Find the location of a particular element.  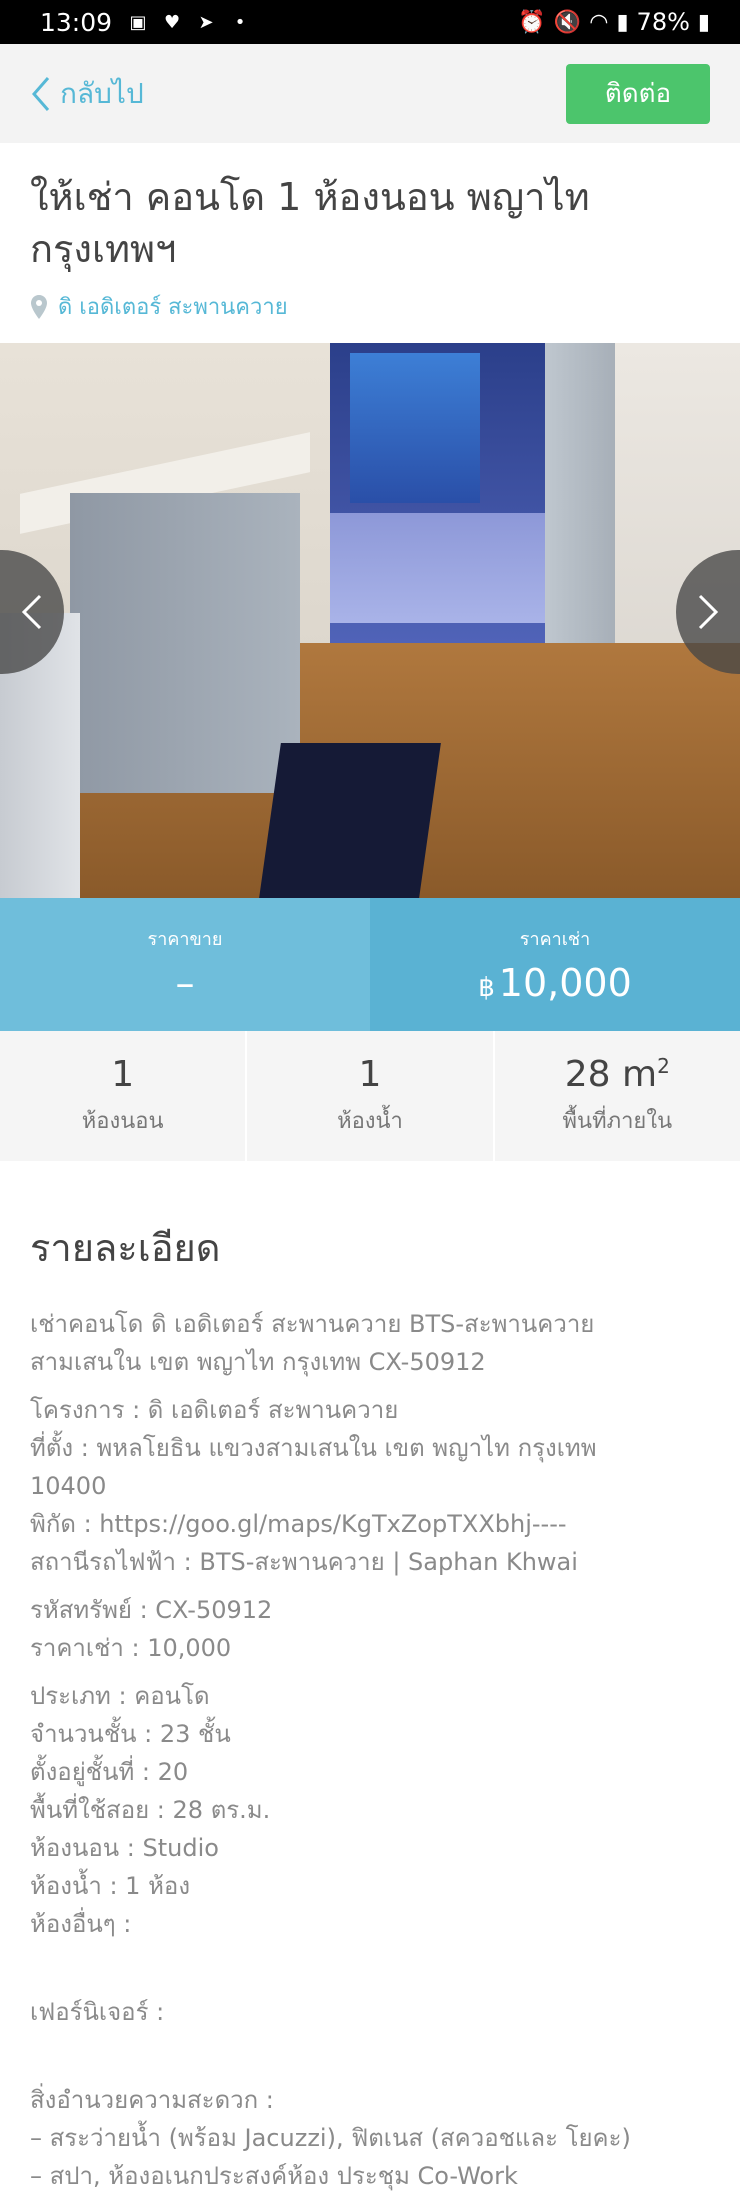

app-header: กลับไป ติดต่อ is located at coordinates (370, 93).